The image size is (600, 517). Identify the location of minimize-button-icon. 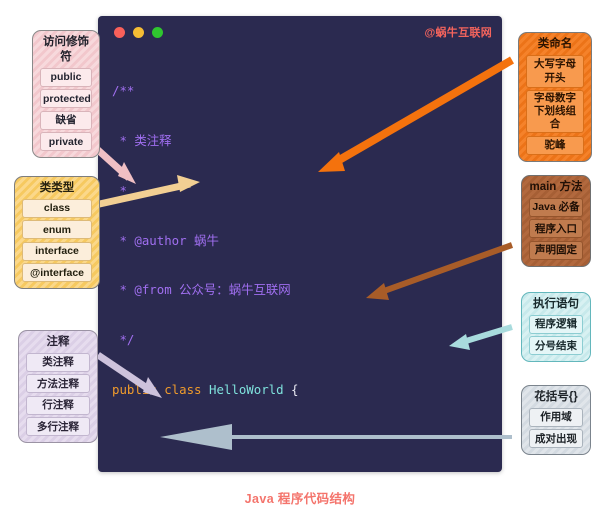
(138, 32).